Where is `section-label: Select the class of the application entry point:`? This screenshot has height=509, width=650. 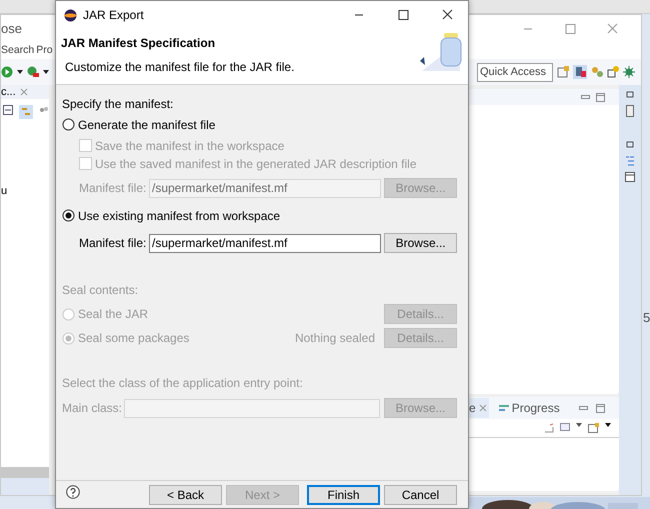
section-label: Select the class of the application entry point: is located at coordinates (183, 383).